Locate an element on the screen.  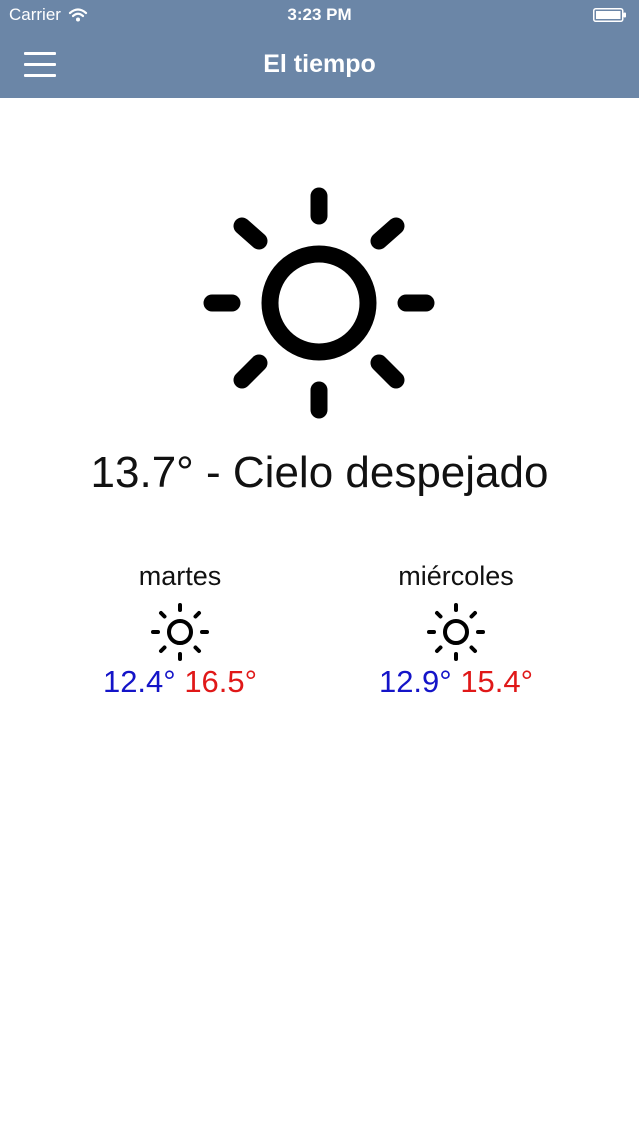
status-time: 3:23 PM is located at coordinates (319, 14).